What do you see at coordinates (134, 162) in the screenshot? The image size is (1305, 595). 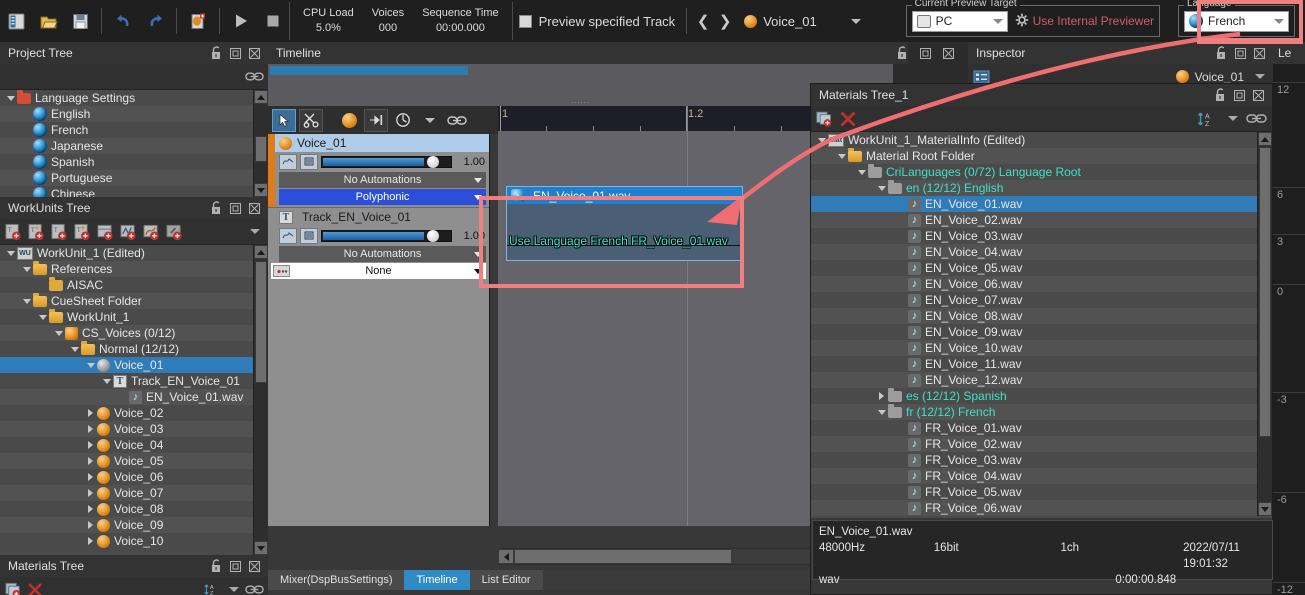 I see `tree-row: Spanish` at bounding box center [134, 162].